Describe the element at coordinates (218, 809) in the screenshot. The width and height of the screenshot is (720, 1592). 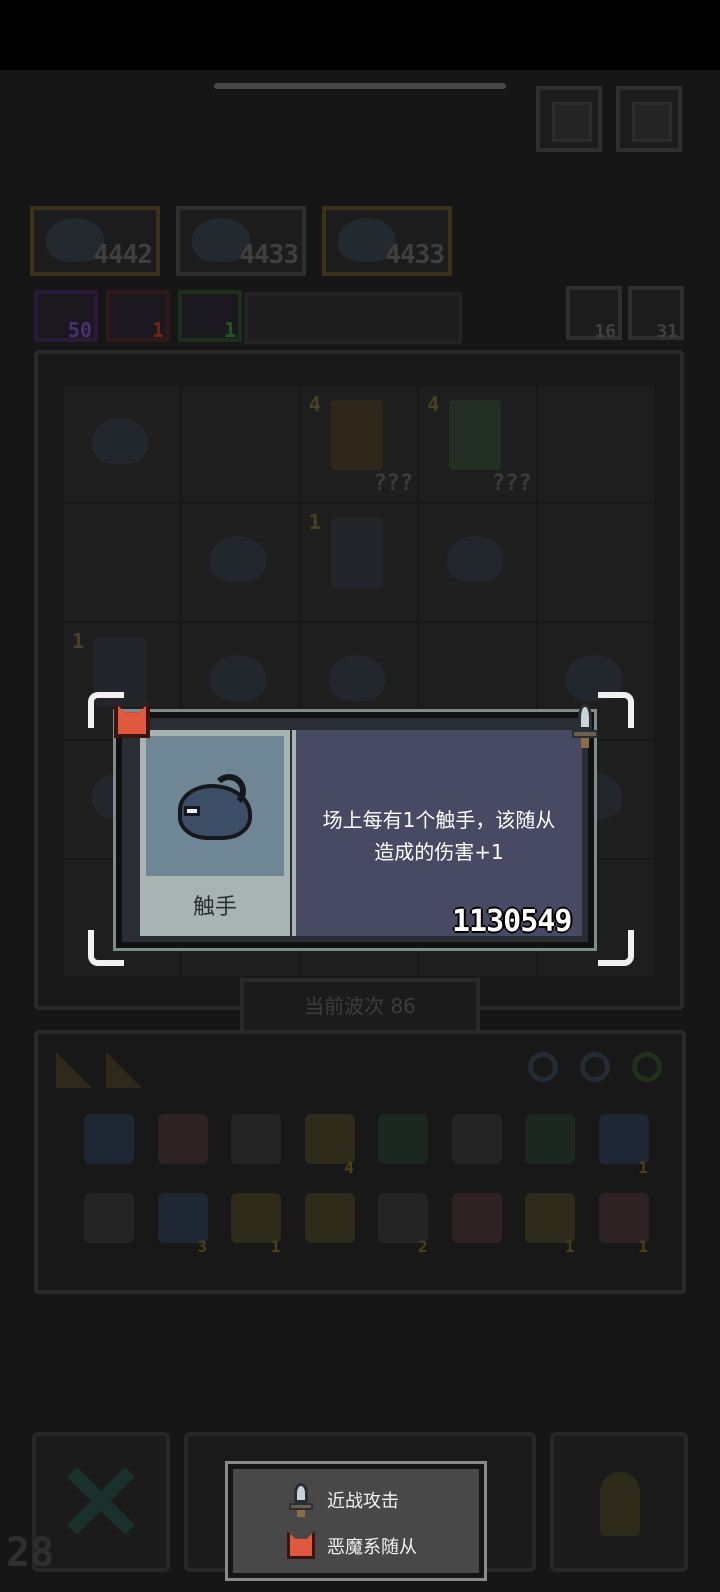
I see `tentacle-icon` at that location.